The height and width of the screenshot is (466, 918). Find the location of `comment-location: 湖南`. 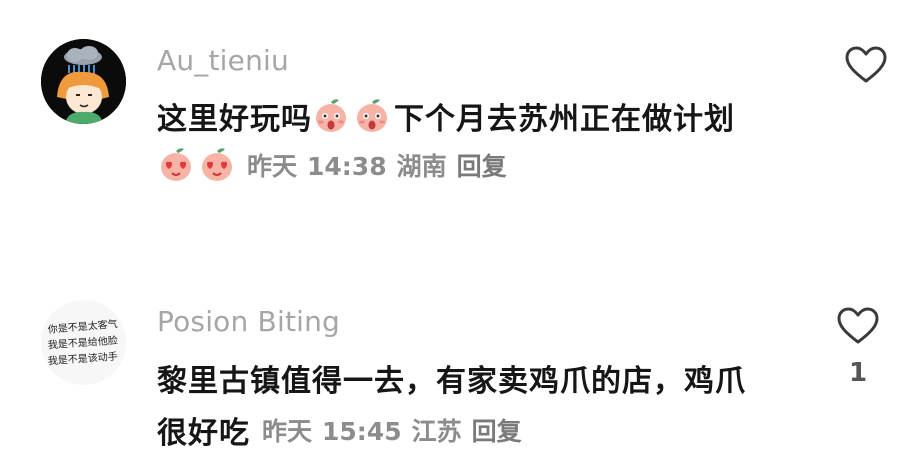

comment-location: 湖南 is located at coordinates (421, 166).